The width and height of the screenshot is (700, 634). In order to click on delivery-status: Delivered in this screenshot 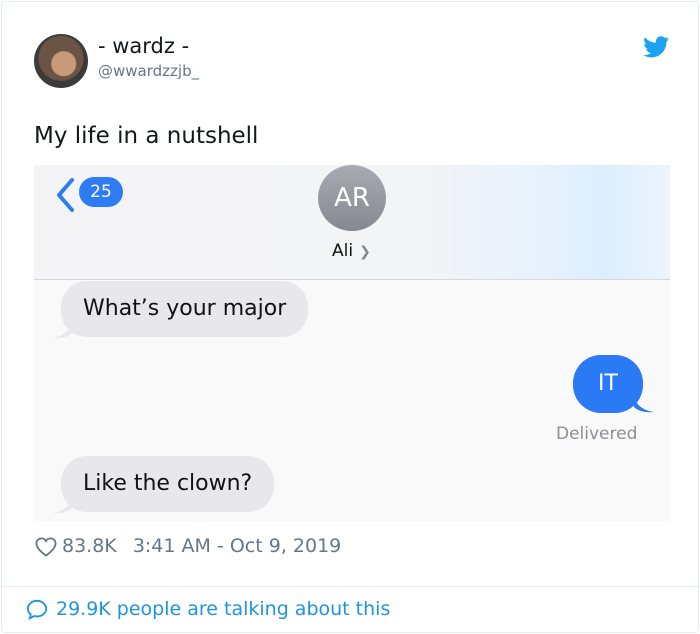, I will do `click(597, 434)`.